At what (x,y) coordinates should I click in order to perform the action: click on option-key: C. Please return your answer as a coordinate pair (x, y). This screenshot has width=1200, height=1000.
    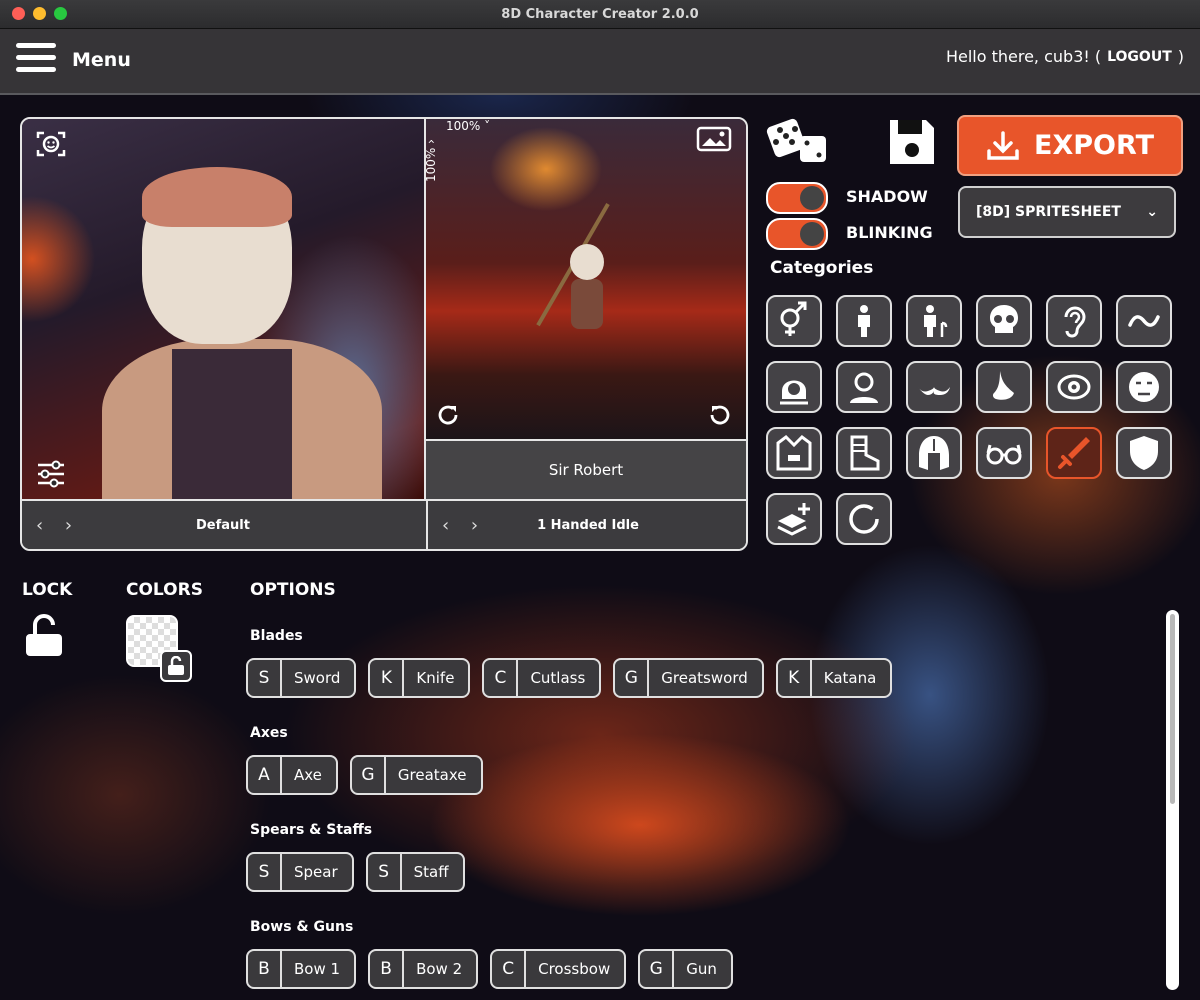
    Looking at the image, I should click on (501, 678).